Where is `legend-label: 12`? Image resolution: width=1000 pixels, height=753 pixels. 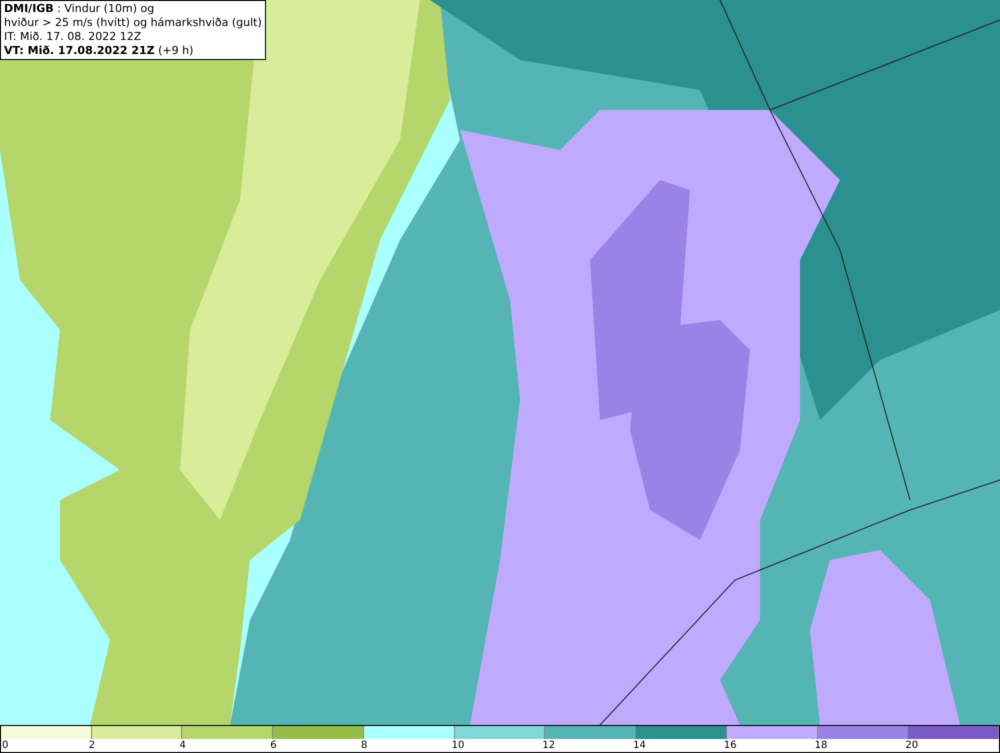 legend-label: 12 is located at coordinates (549, 745).